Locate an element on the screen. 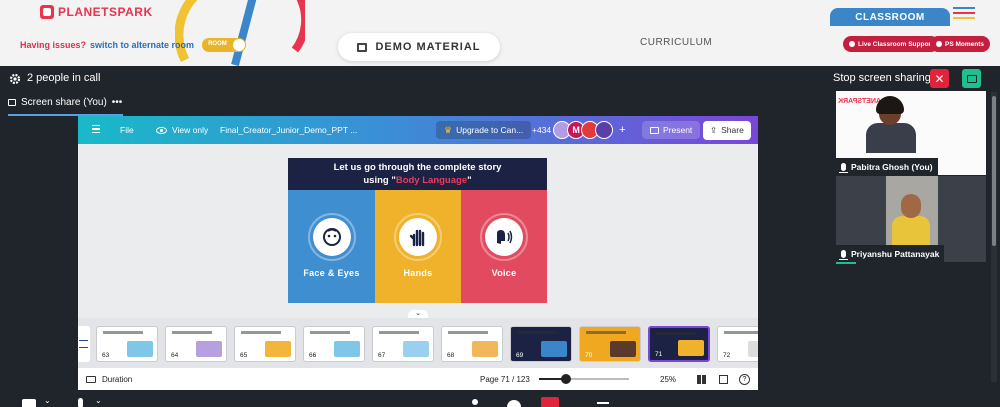 Image resolution: width=1000 pixels, height=407 pixels. panel-voice: Voice is located at coordinates (504, 246).